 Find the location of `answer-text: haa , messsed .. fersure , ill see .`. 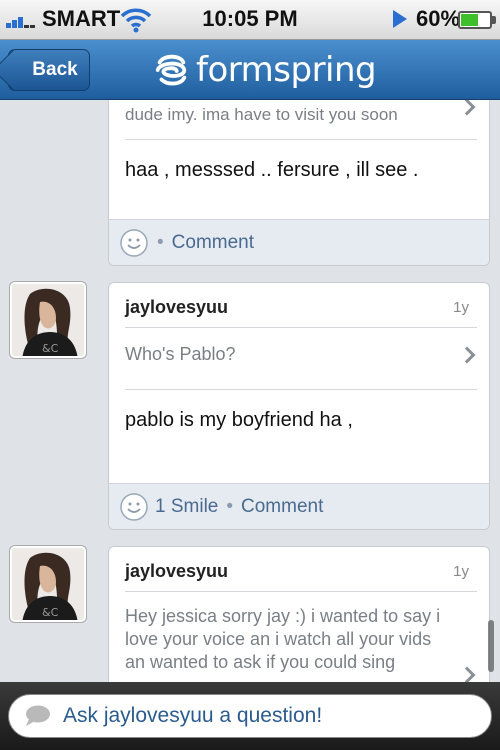

answer-text: haa , messsed .. fersure , ill see . is located at coordinates (272, 170).